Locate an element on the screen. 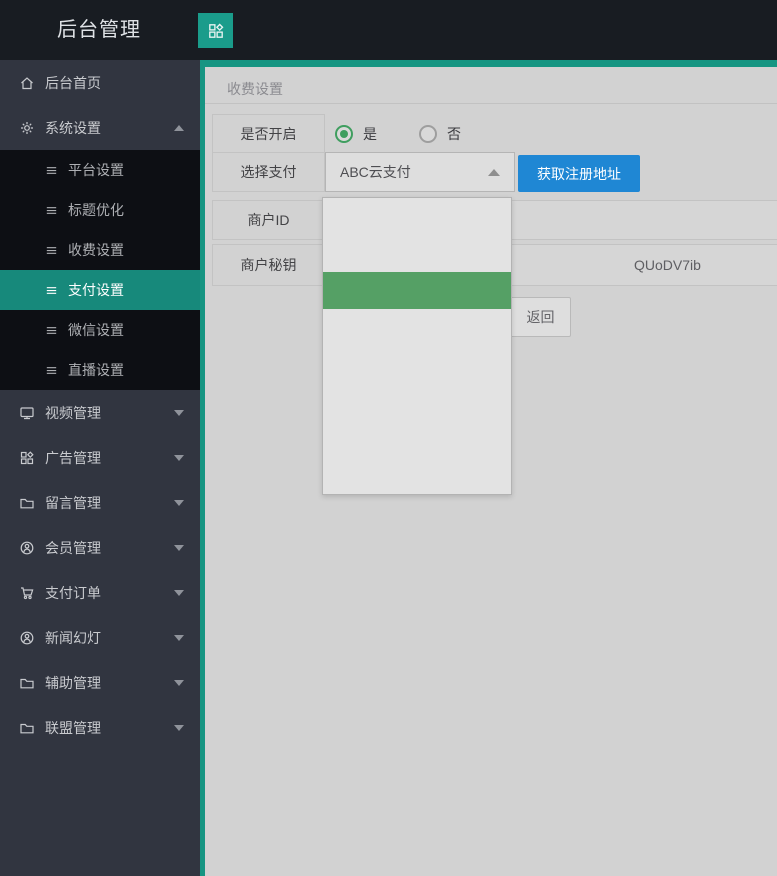 Image resolution: width=777 pixels, height=876 pixels. sidebar-item-label: 辅助管理 is located at coordinates (73, 682).